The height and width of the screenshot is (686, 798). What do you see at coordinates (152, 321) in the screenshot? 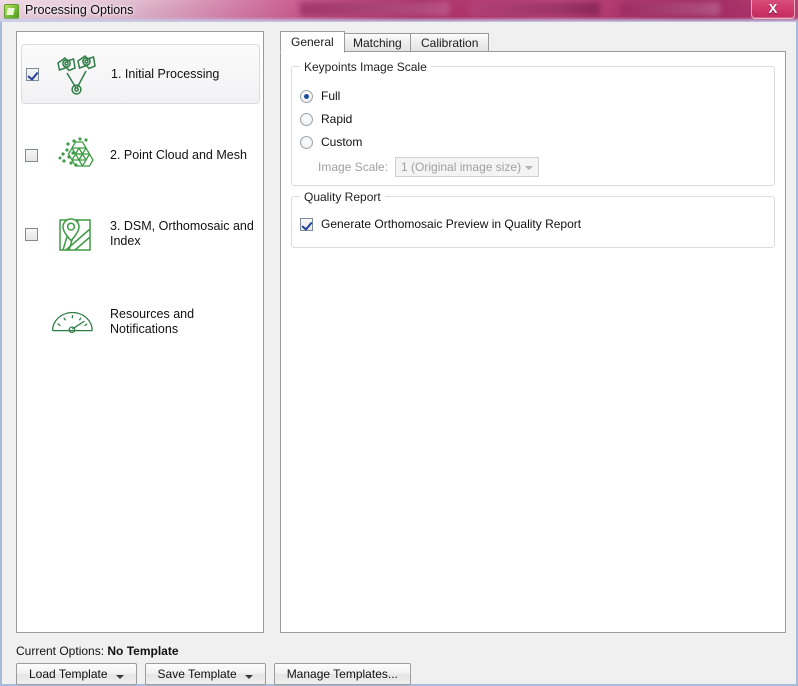
I see `sidebar-item-label: Resources and Notifications` at bounding box center [152, 321].